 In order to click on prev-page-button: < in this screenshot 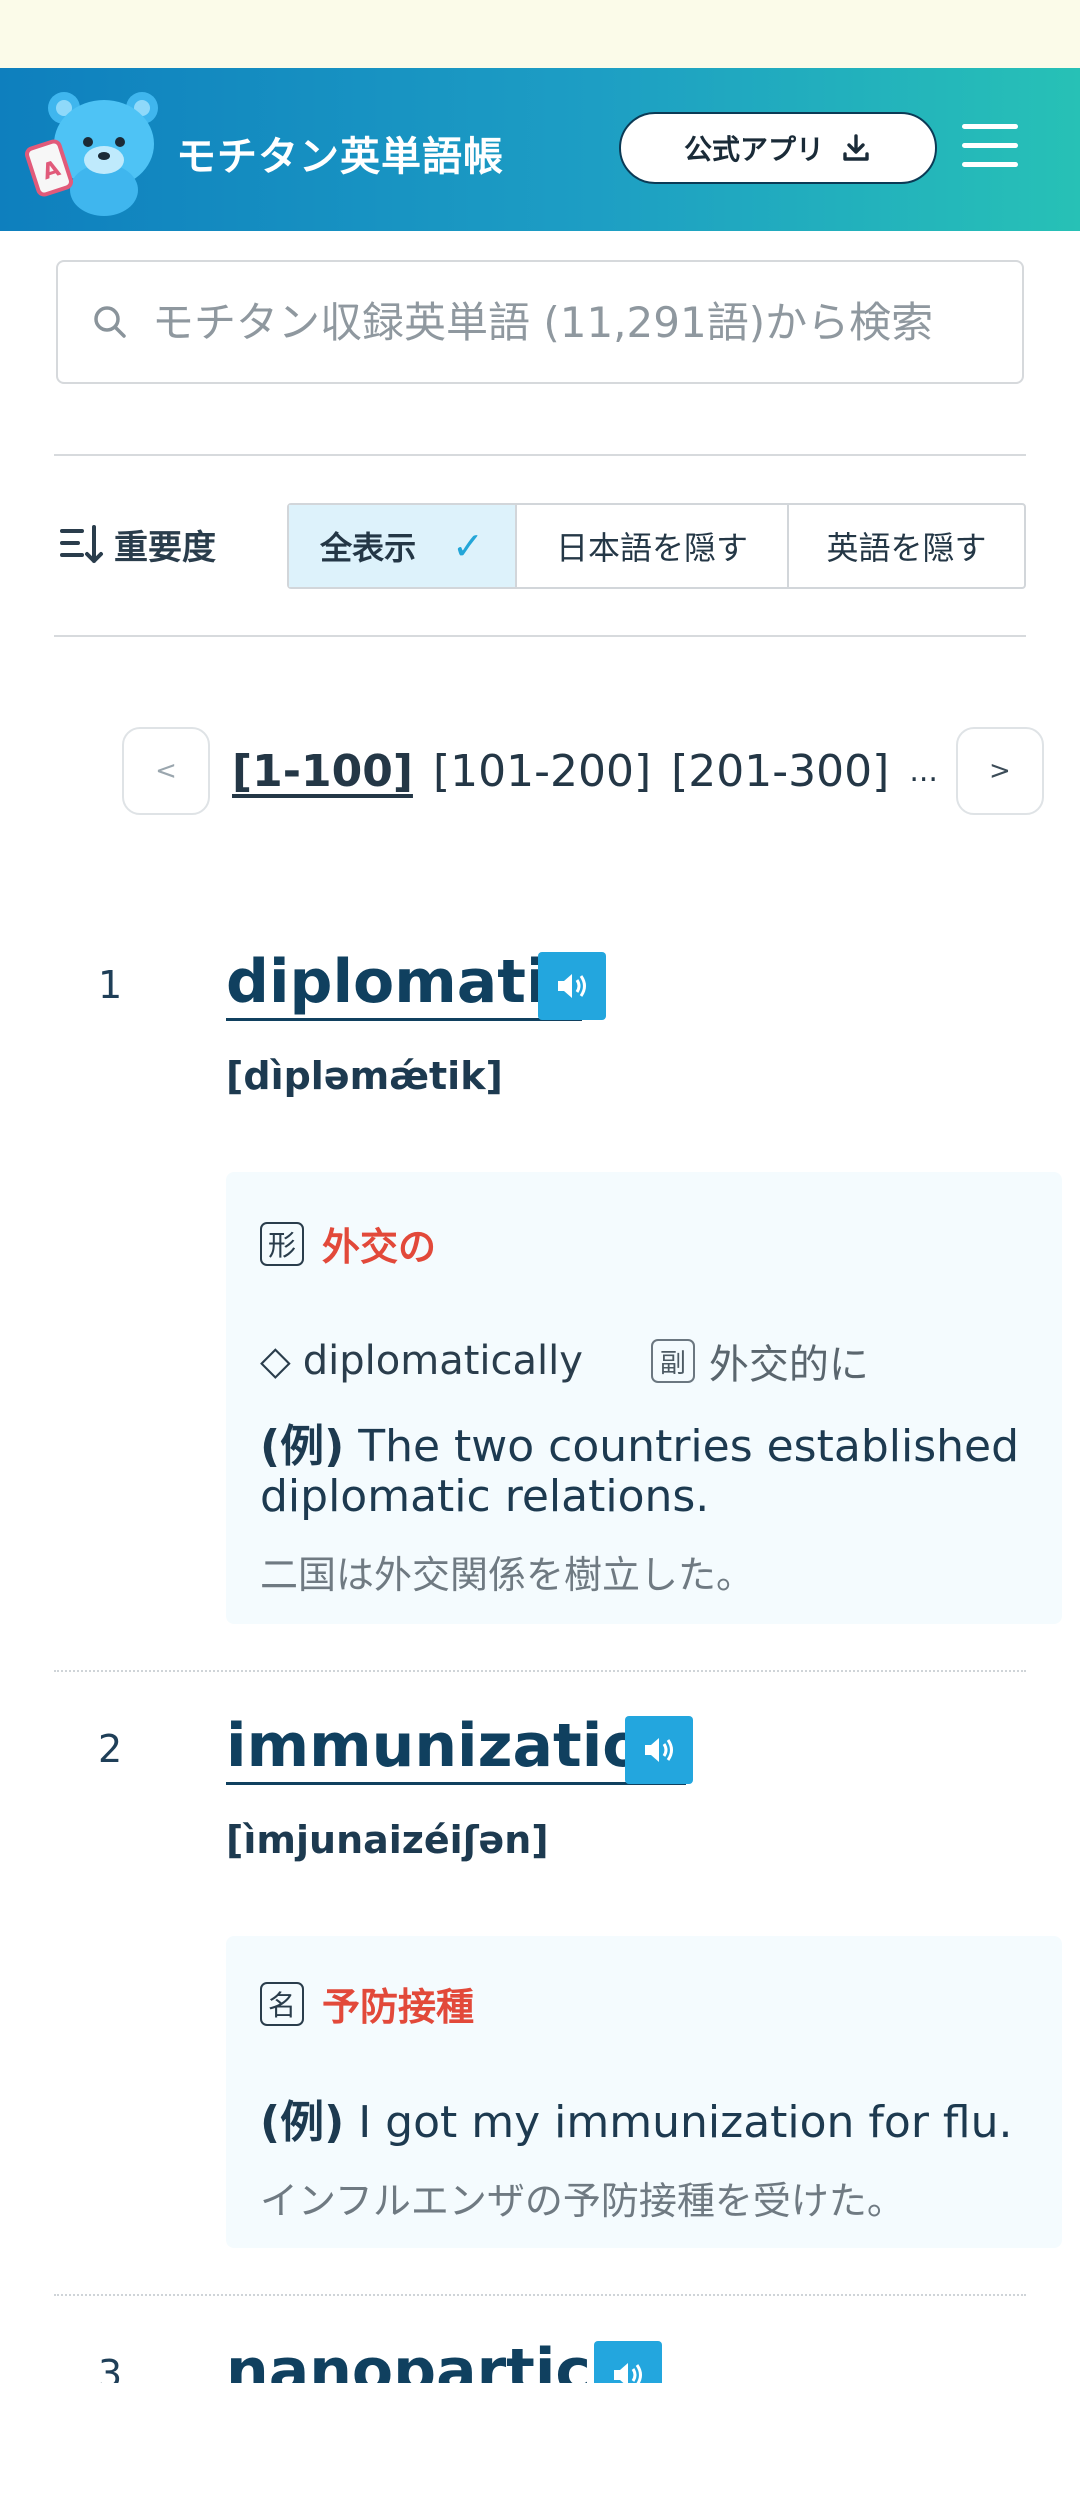, I will do `click(166, 771)`.